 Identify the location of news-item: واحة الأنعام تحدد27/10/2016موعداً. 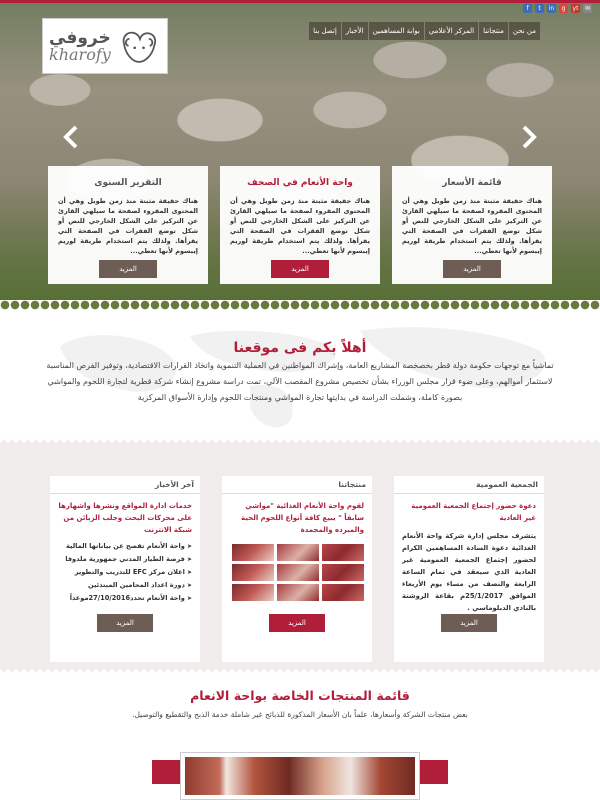
(125, 598).